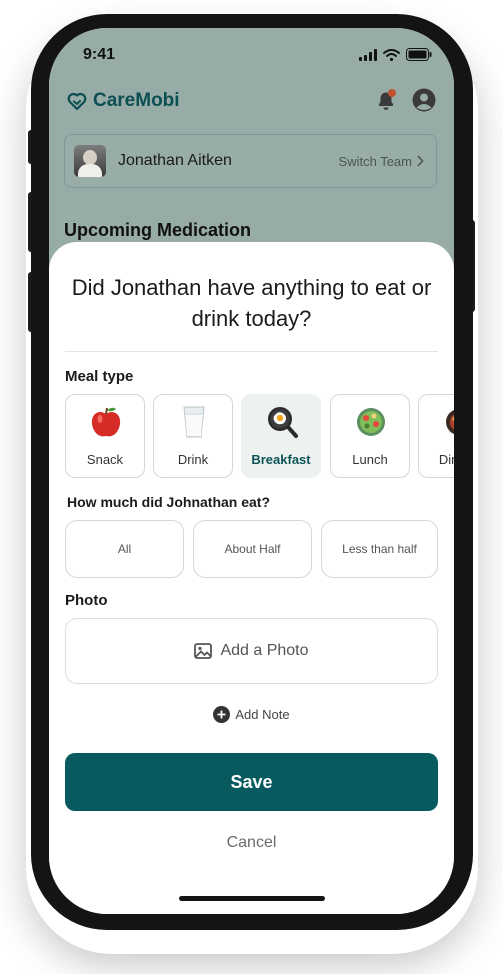 The height and width of the screenshot is (974, 503). I want to click on brand-logo: CareMobi, so click(123, 101).